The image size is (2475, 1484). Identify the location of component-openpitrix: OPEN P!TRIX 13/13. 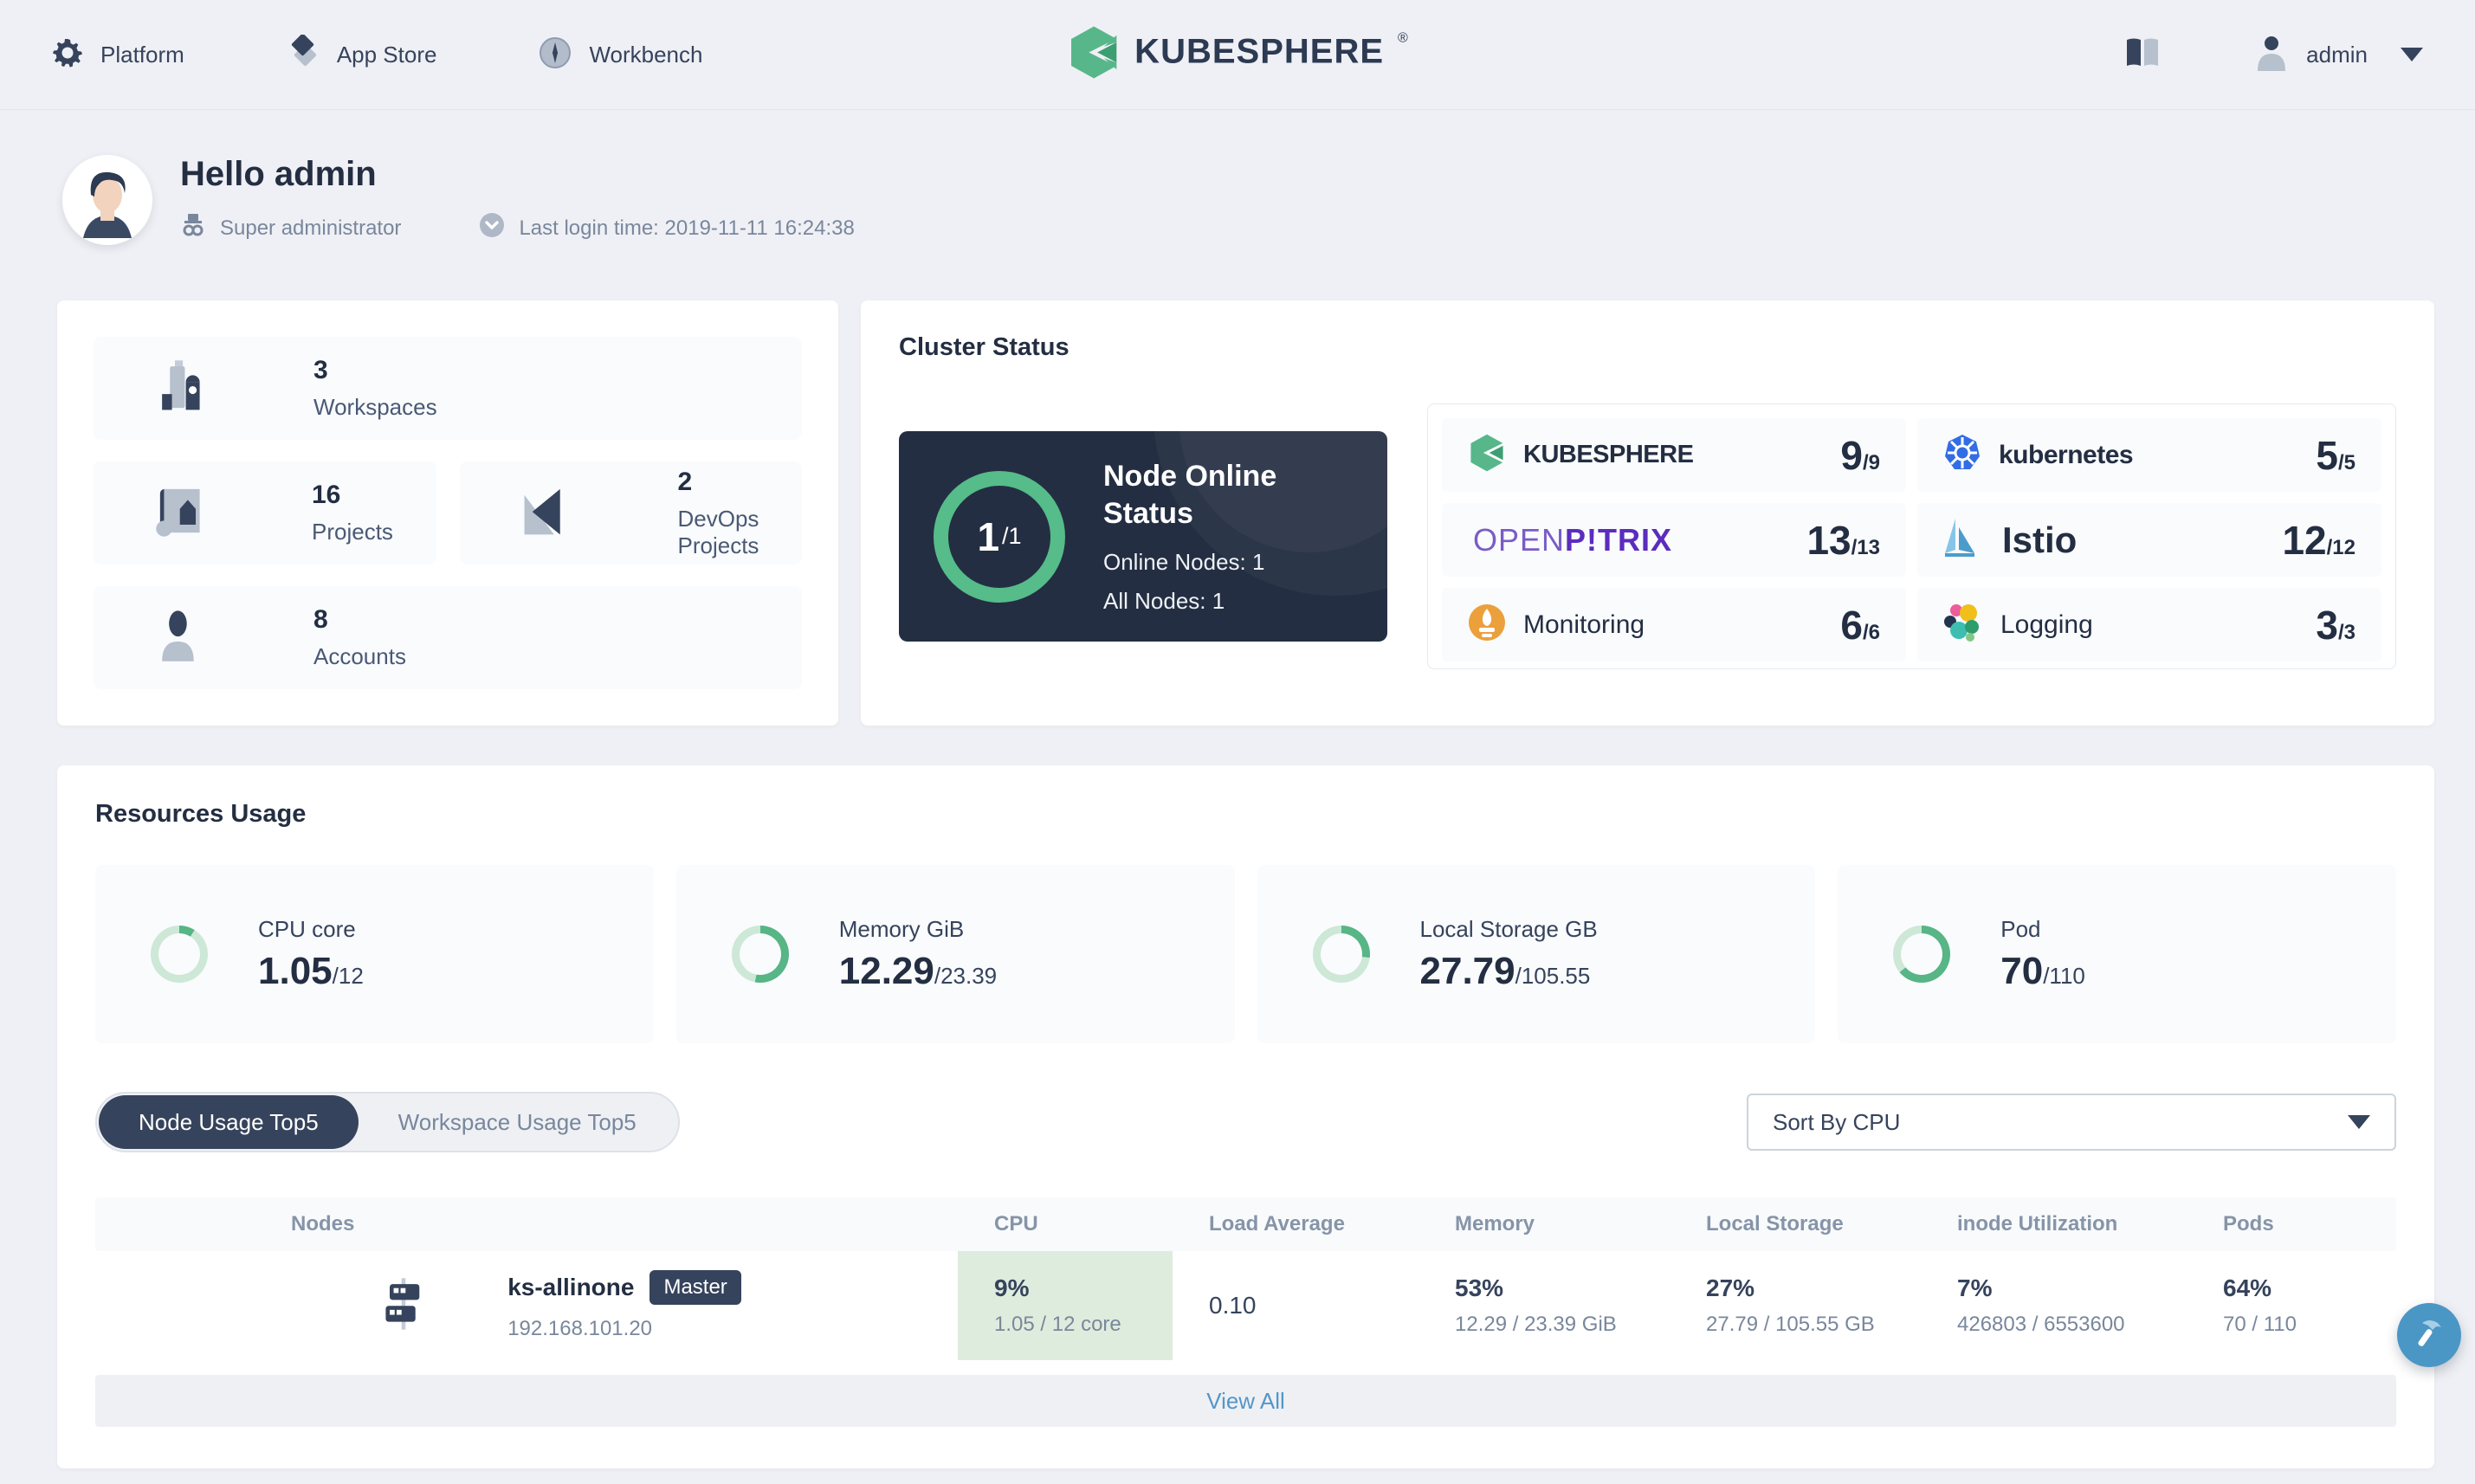
(1674, 540).